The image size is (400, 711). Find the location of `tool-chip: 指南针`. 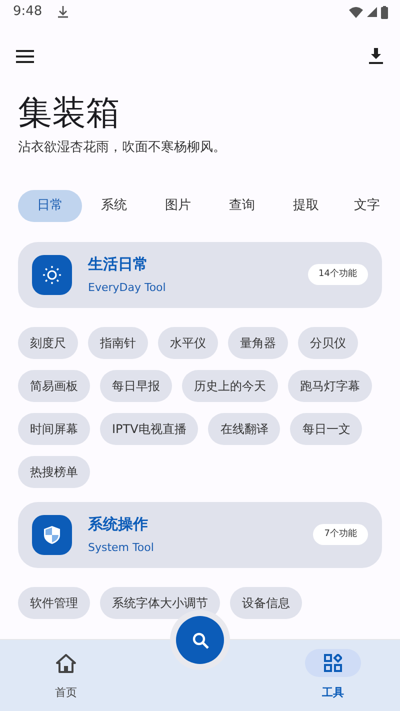

tool-chip: 指南针 is located at coordinates (118, 342).